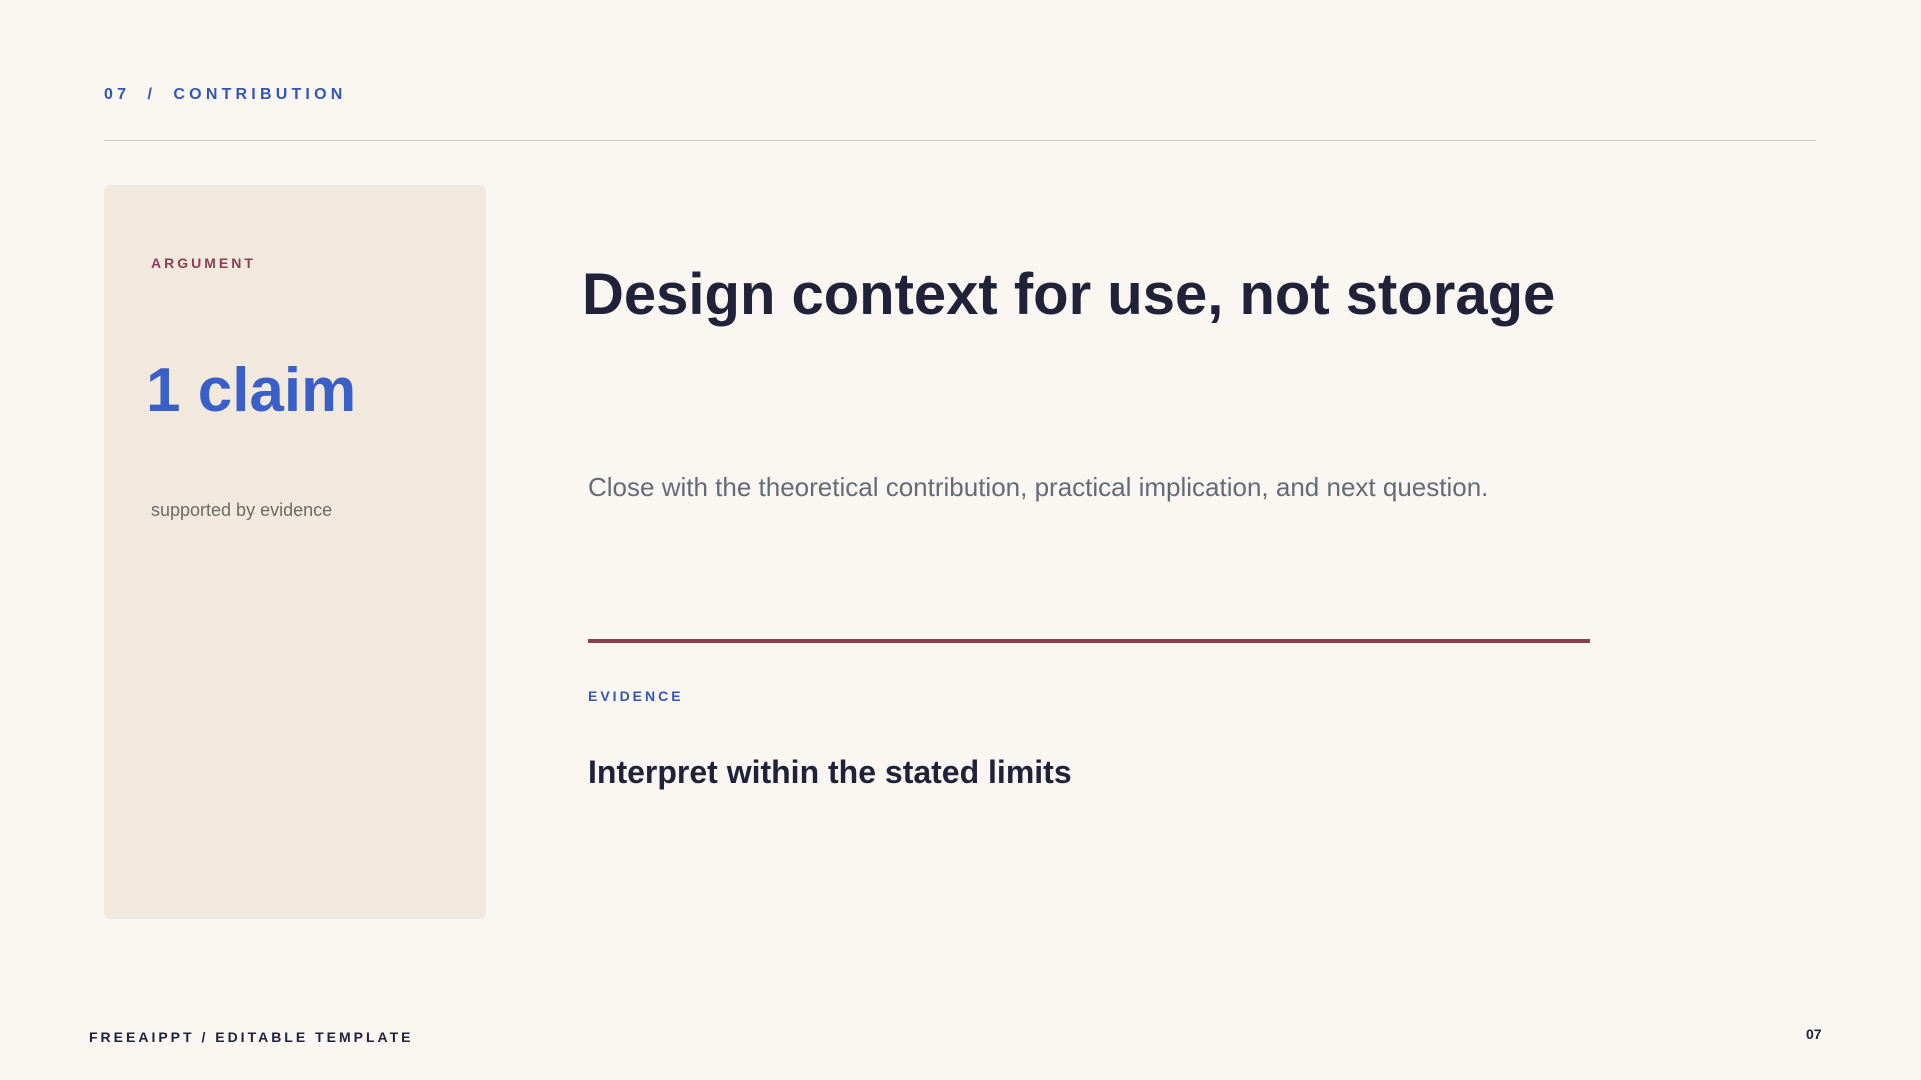 The width and height of the screenshot is (1921, 1080). What do you see at coordinates (960, 140) in the screenshot?
I see `header-divider` at bounding box center [960, 140].